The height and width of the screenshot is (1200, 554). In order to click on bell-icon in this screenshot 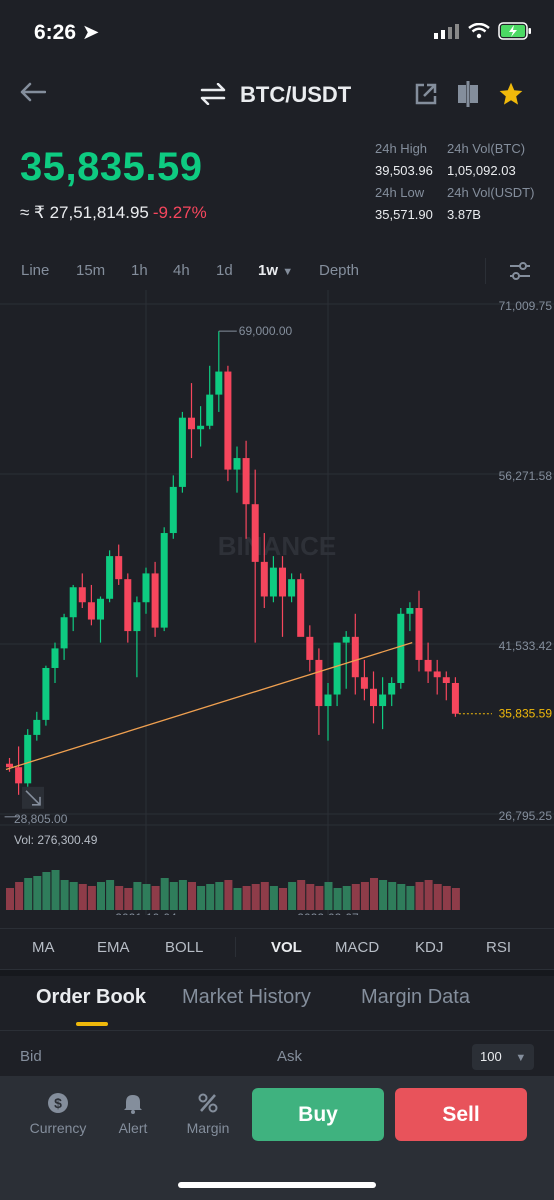, I will do `click(133, 1104)`.